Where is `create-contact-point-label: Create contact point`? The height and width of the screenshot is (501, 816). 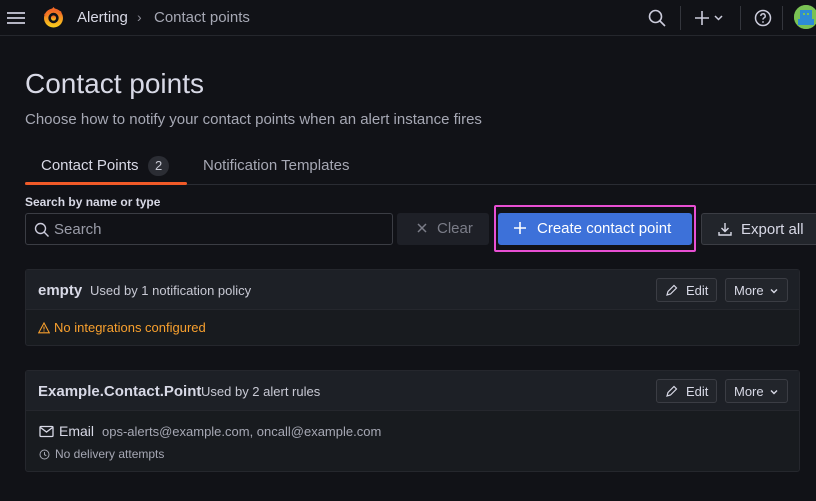
create-contact-point-label: Create contact point is located at coordinates (604, 228).